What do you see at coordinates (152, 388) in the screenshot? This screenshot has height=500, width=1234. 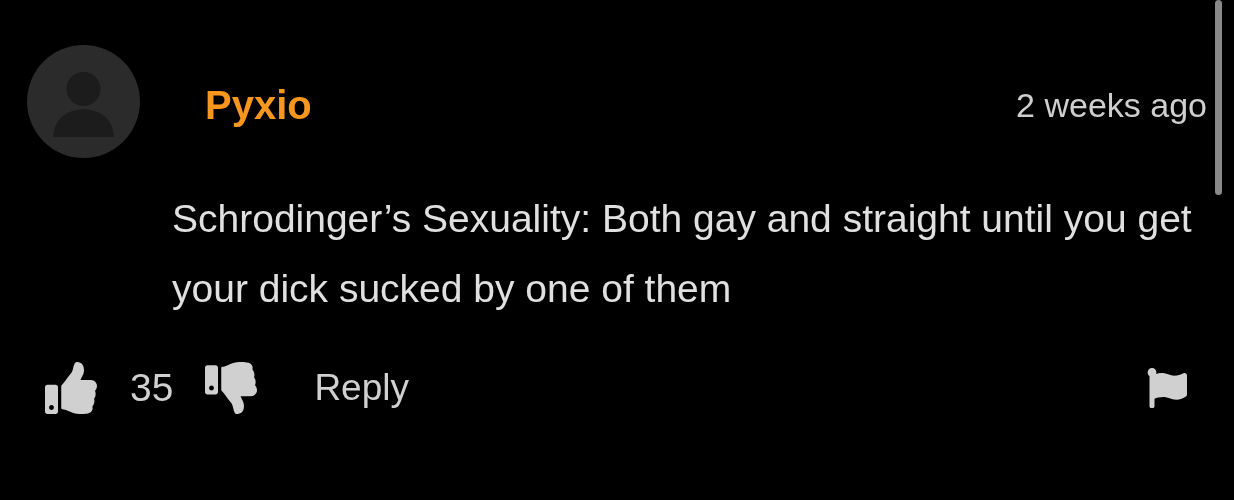 I see `like-count: 35` at bounding box center [152, 388].